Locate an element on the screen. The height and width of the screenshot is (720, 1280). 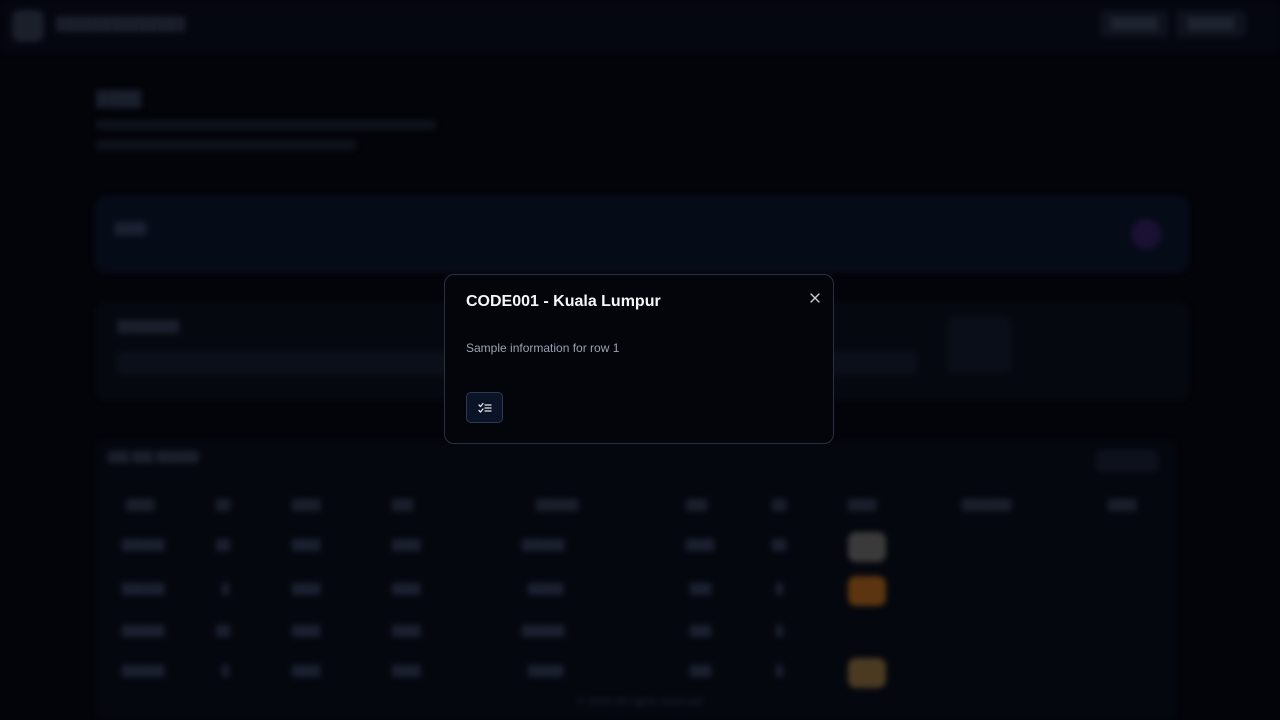
column-header: ███████ is located at coordinates (987, 505).